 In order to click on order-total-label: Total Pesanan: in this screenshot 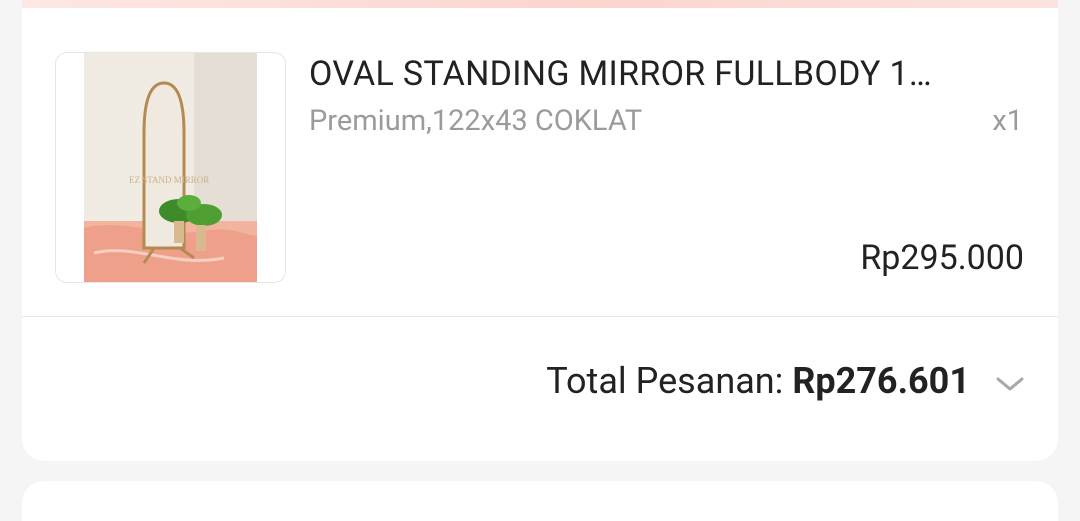, I will do `click(669, 381)`.